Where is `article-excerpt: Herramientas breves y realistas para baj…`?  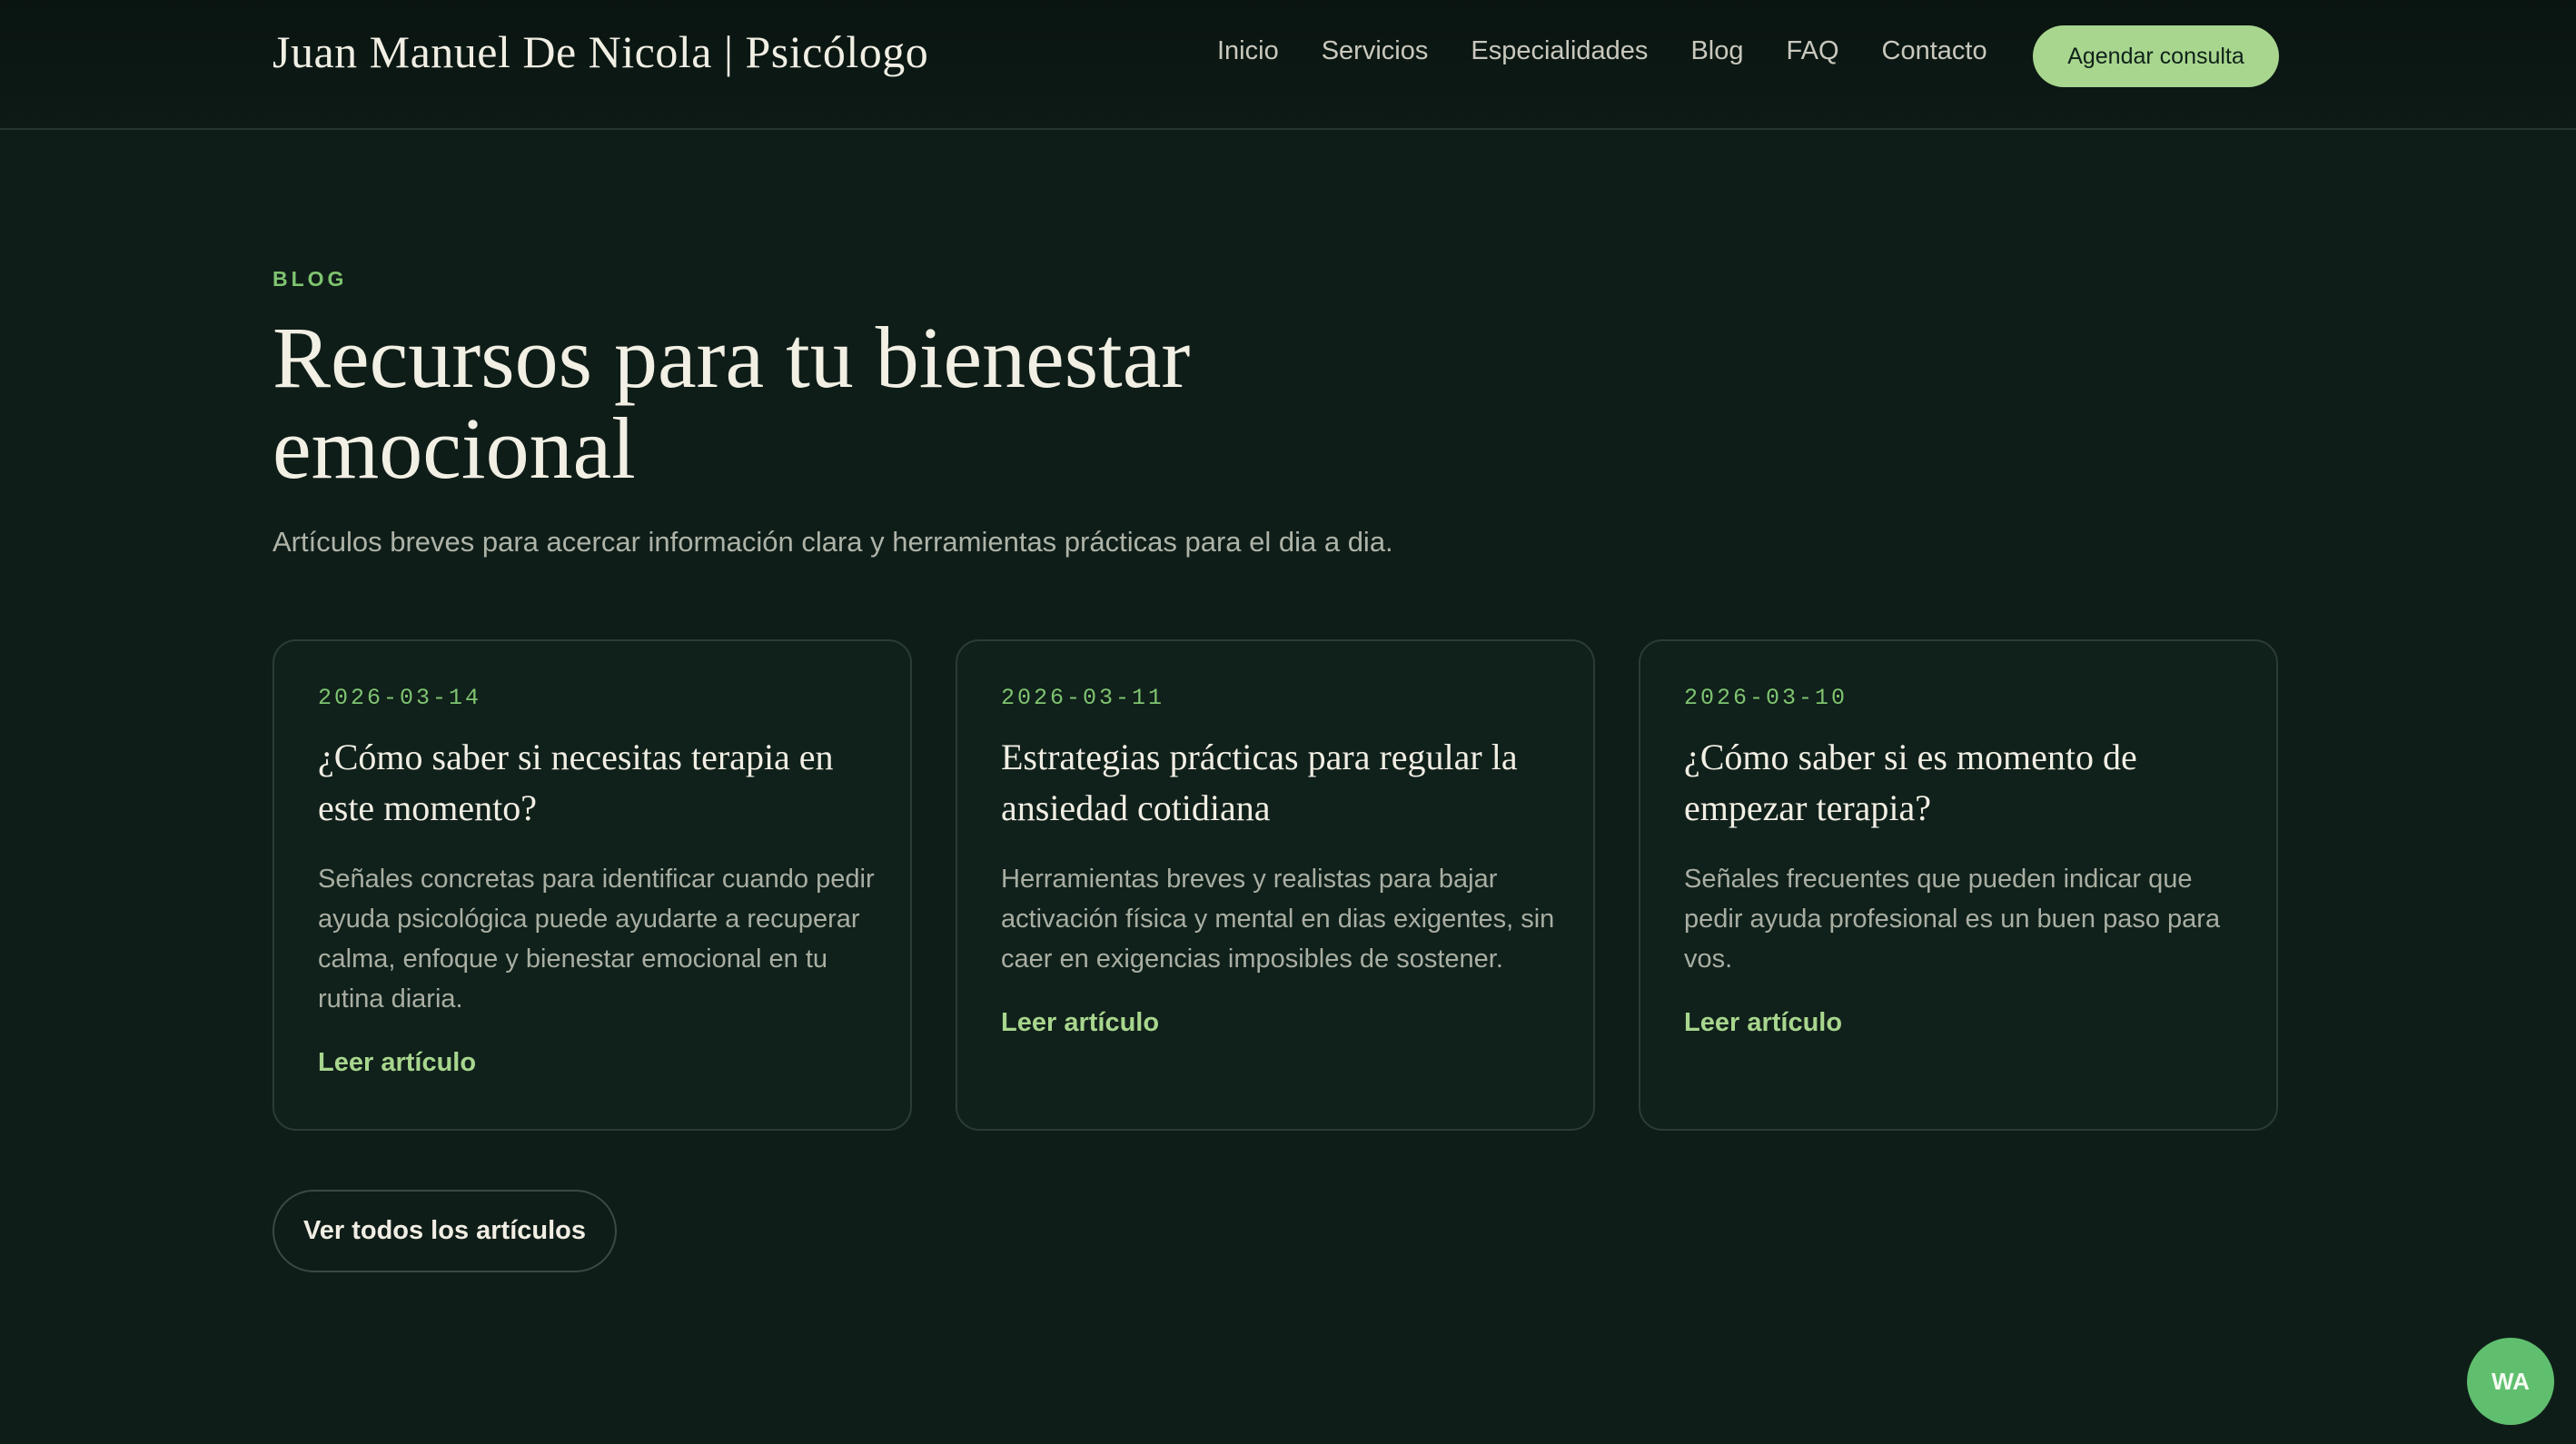
article-excerpt: Herramientas breves y realistas para baj… is located at coordinates (1278, 920).